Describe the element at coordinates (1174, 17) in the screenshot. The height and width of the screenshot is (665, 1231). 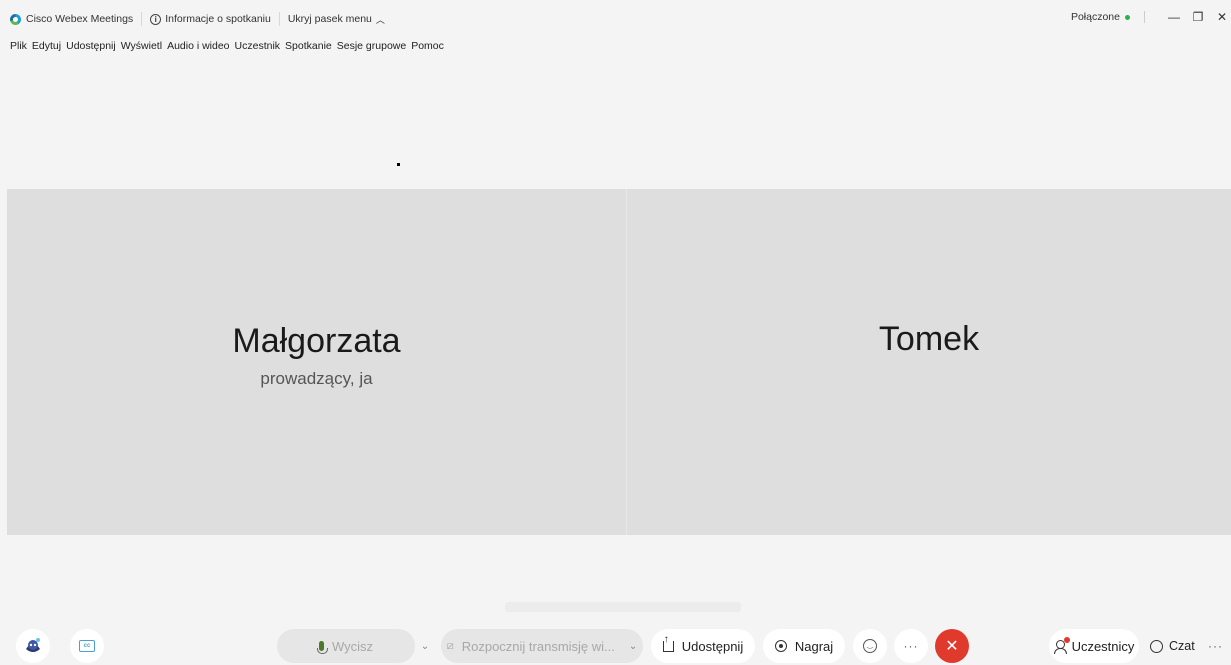
I see `minimize-button: —` at that location.